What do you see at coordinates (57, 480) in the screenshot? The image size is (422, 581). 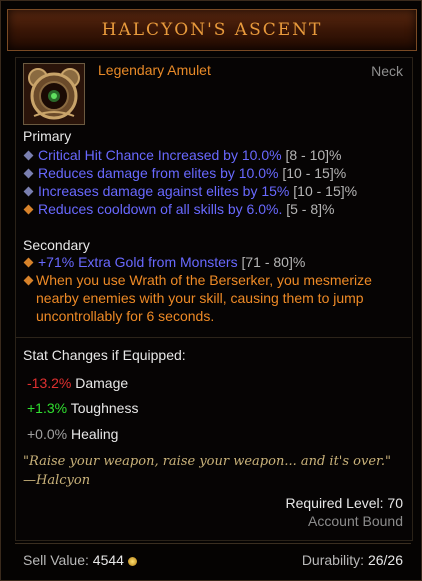 I see `flavor-author: —Halcyon` at bounding box center [57, 480].